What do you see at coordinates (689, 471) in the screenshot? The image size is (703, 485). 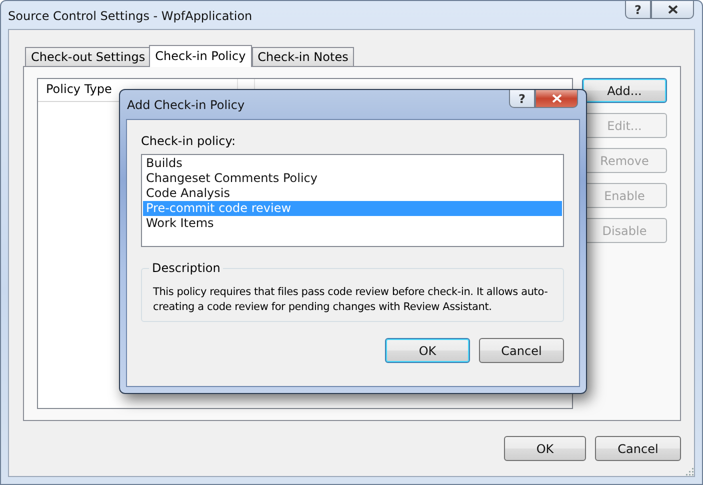 I see `resize-grip-icon` at bounding box center [689, 471].